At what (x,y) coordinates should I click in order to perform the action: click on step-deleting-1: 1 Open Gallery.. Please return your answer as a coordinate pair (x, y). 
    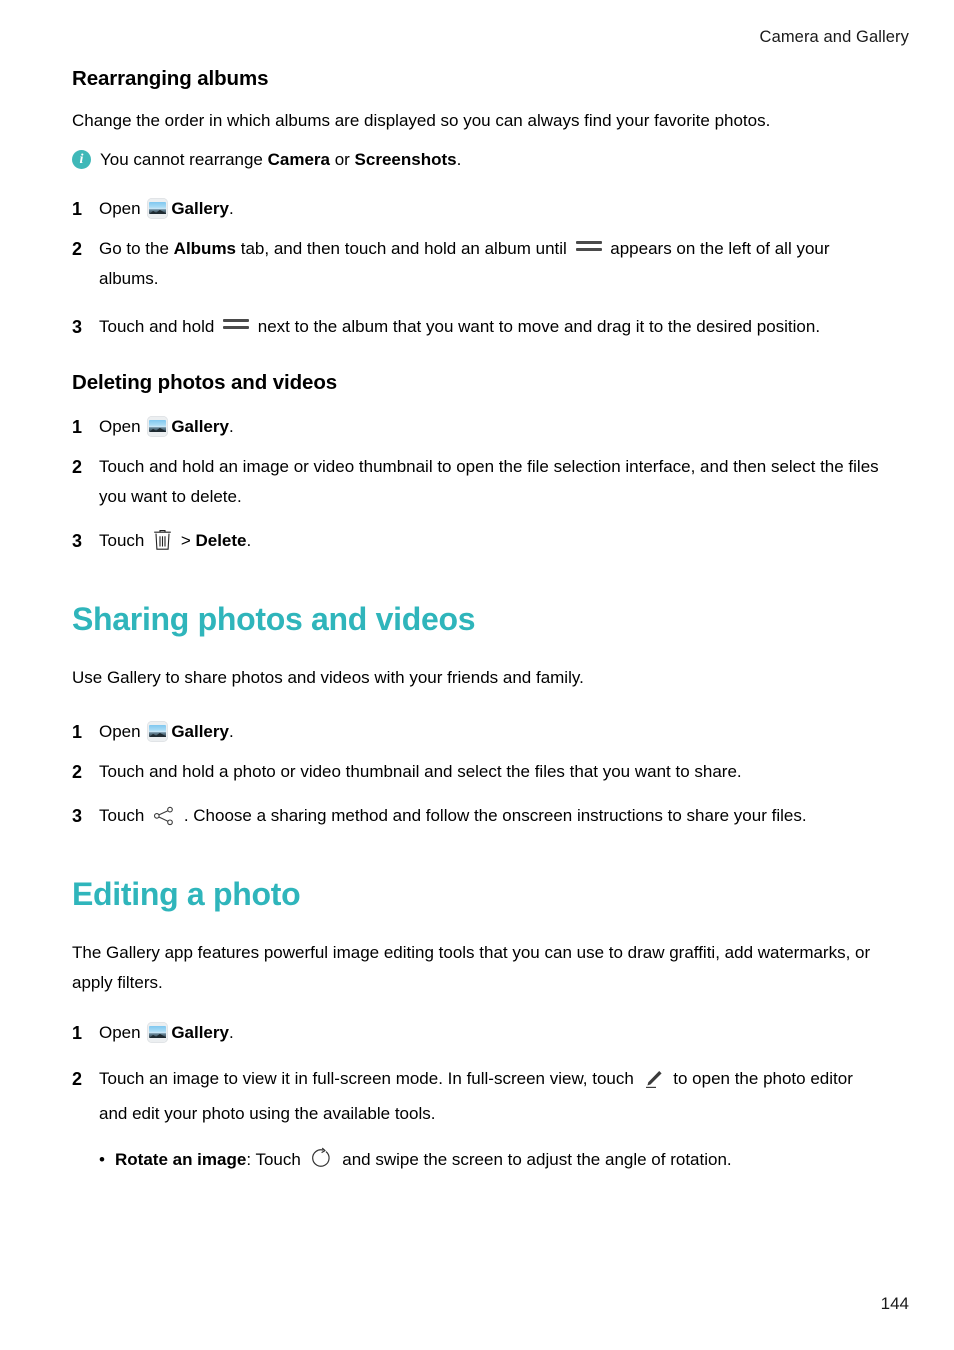
    Looking at the image, I should click on (477, 427).